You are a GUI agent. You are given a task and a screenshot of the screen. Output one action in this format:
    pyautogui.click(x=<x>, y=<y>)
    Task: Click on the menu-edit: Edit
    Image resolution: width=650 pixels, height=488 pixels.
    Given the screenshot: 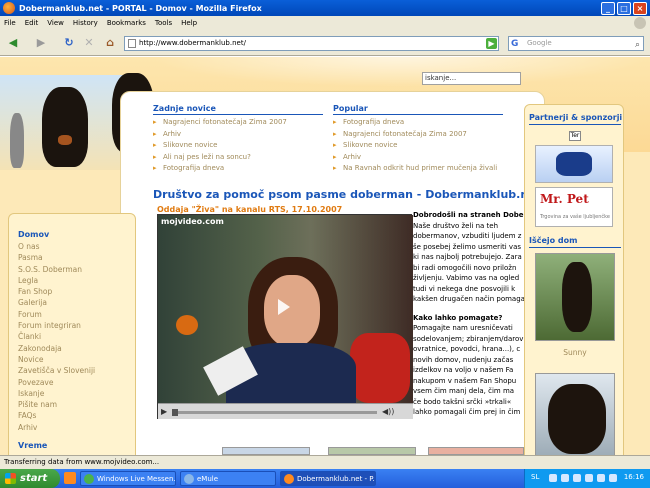 What is the action you would take?
    pyautogui.click(x=32, y=23)
    